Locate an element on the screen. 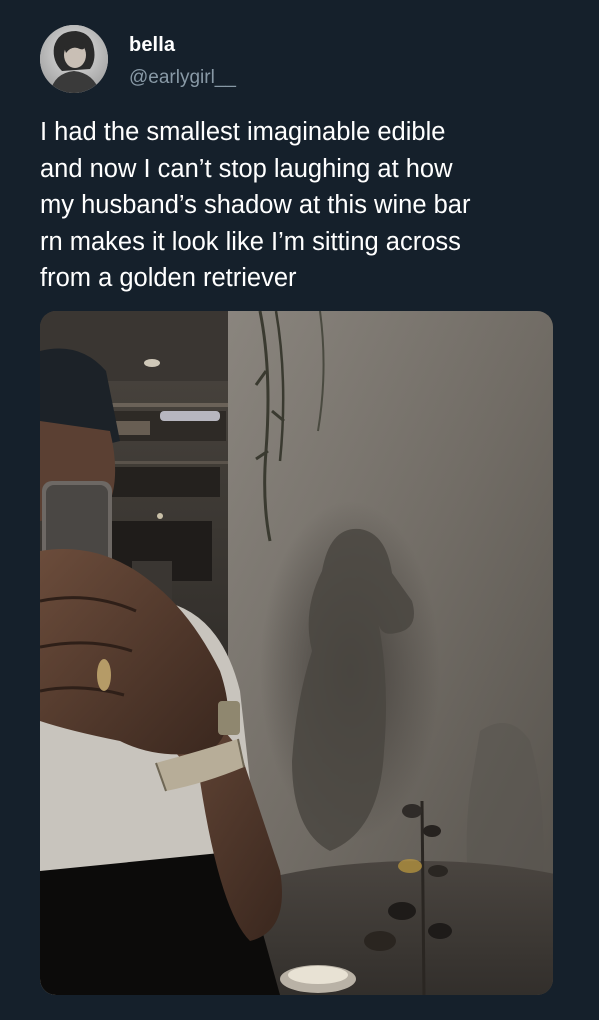 The image size is (599, 1020). user-handle: @earlygirl__ is located at coordinates (182, 78).